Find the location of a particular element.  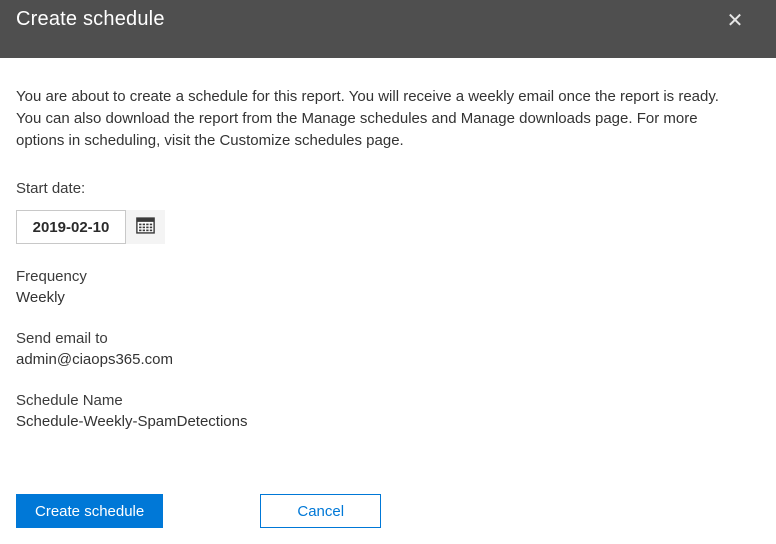

create-schedule-button: Create schedule is located at coordinates (90, 511).